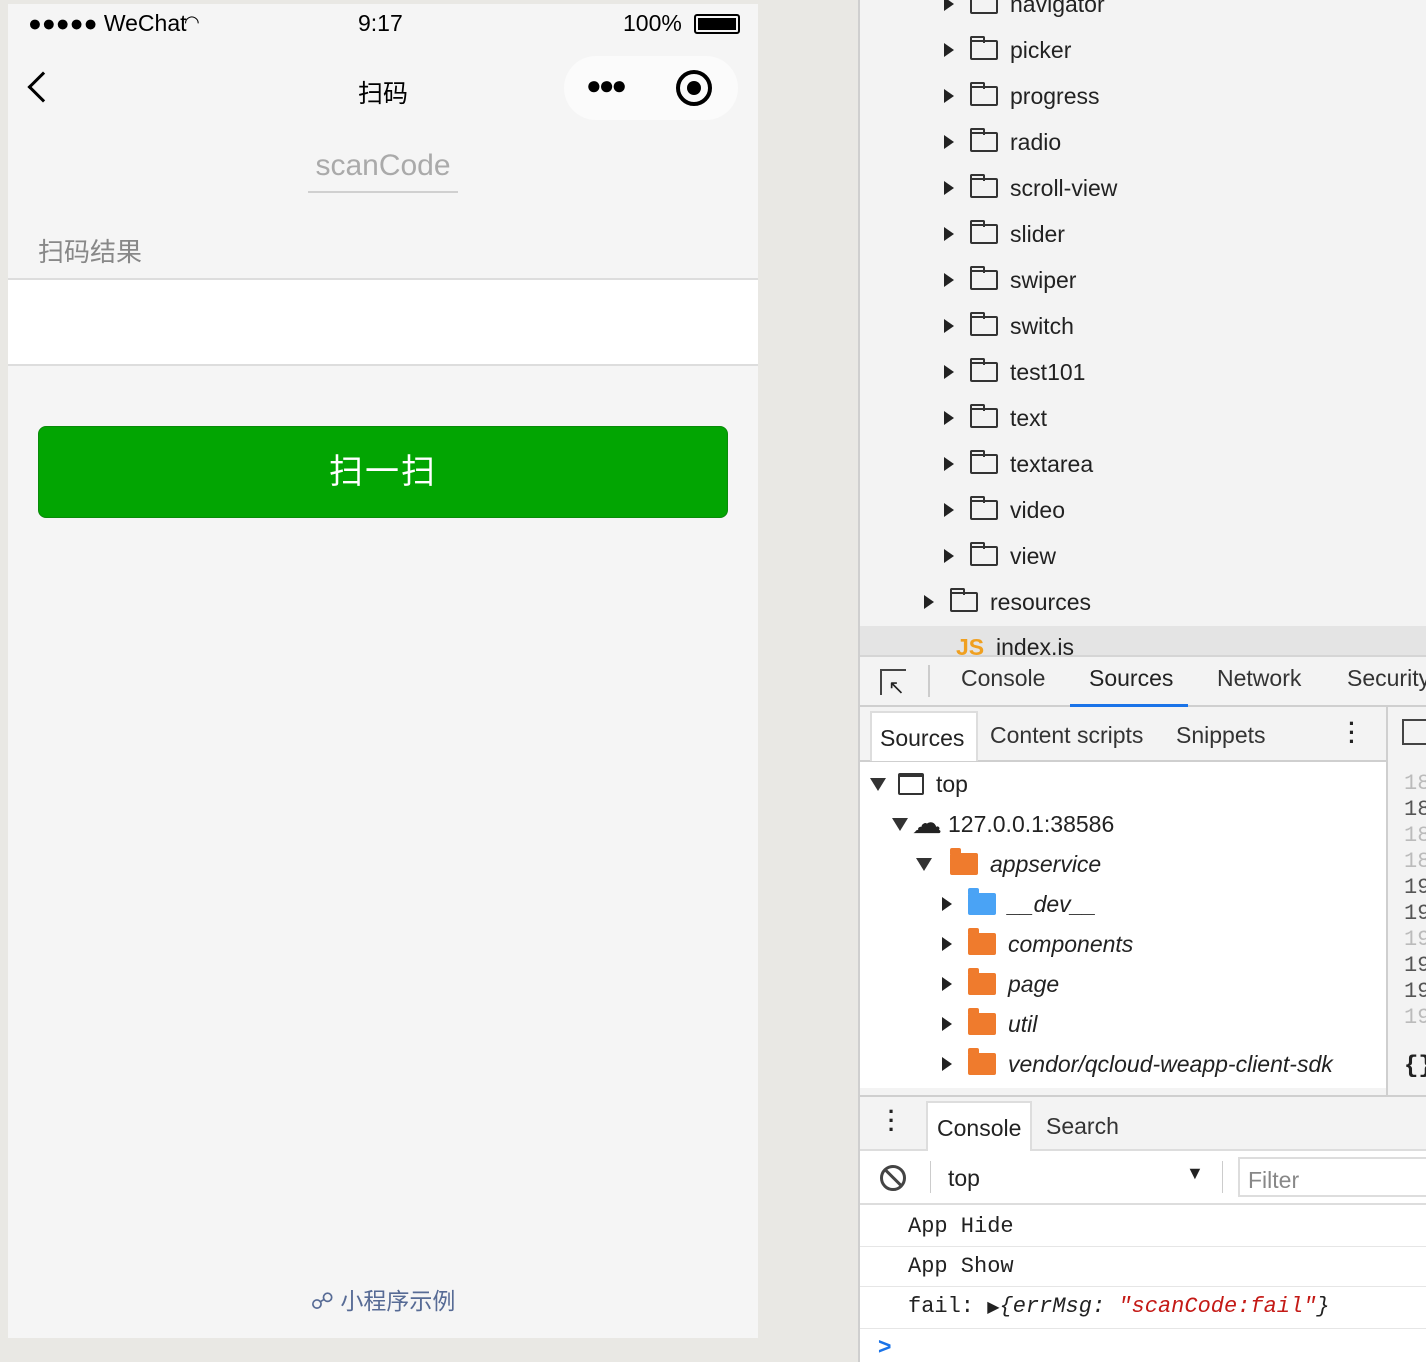 The width and height of the screenshot is (1426, 1362). What do you see at coordinates (1052, 463) in the screenshot?
I see `tree-item-label: textarea` at bounding box center [1052, 463].